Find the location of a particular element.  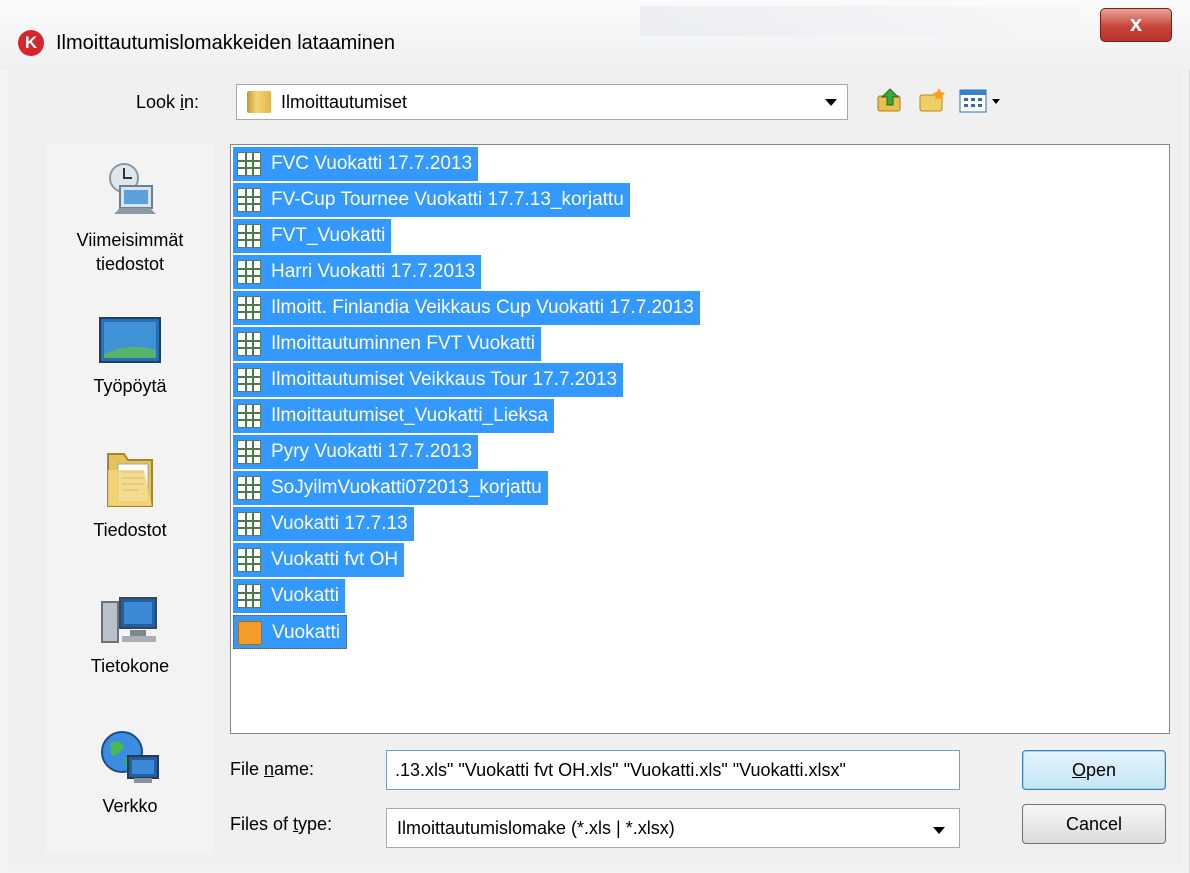

lookin-value: Ilmoittautumiset is located at coordinates (344, 102).